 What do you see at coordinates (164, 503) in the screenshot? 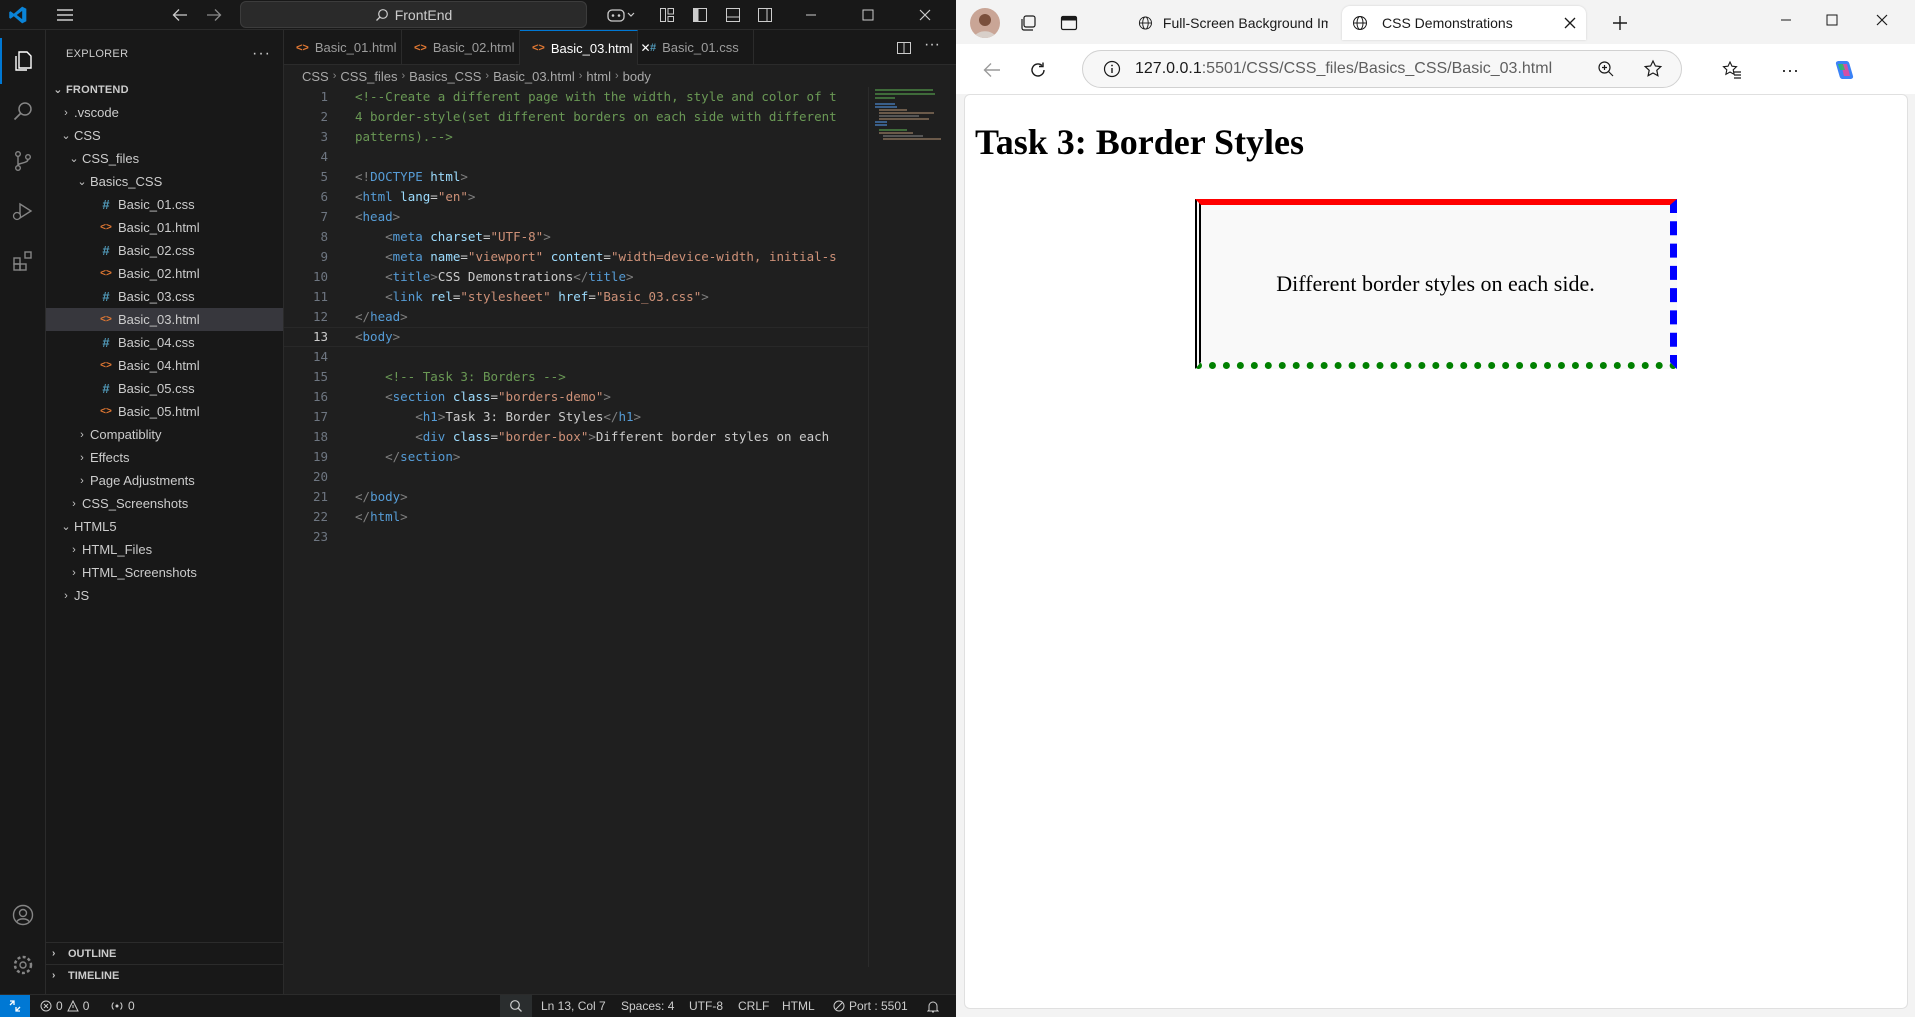
I see `tree-folder: › CSS_Screenshots` at bounding box center [164, 503].